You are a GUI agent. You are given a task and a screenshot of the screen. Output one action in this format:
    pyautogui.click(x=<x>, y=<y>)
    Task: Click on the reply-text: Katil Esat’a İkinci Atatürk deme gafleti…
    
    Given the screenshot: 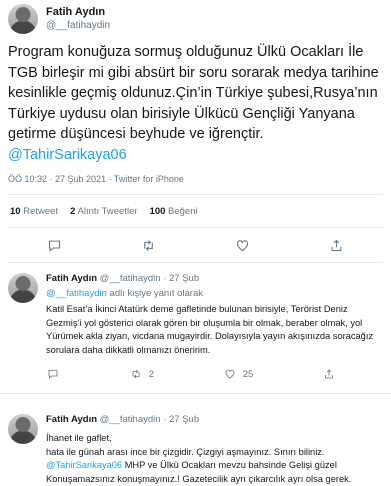 What is the action you would take?
    pyautogui.click(x=210, y=329)
    